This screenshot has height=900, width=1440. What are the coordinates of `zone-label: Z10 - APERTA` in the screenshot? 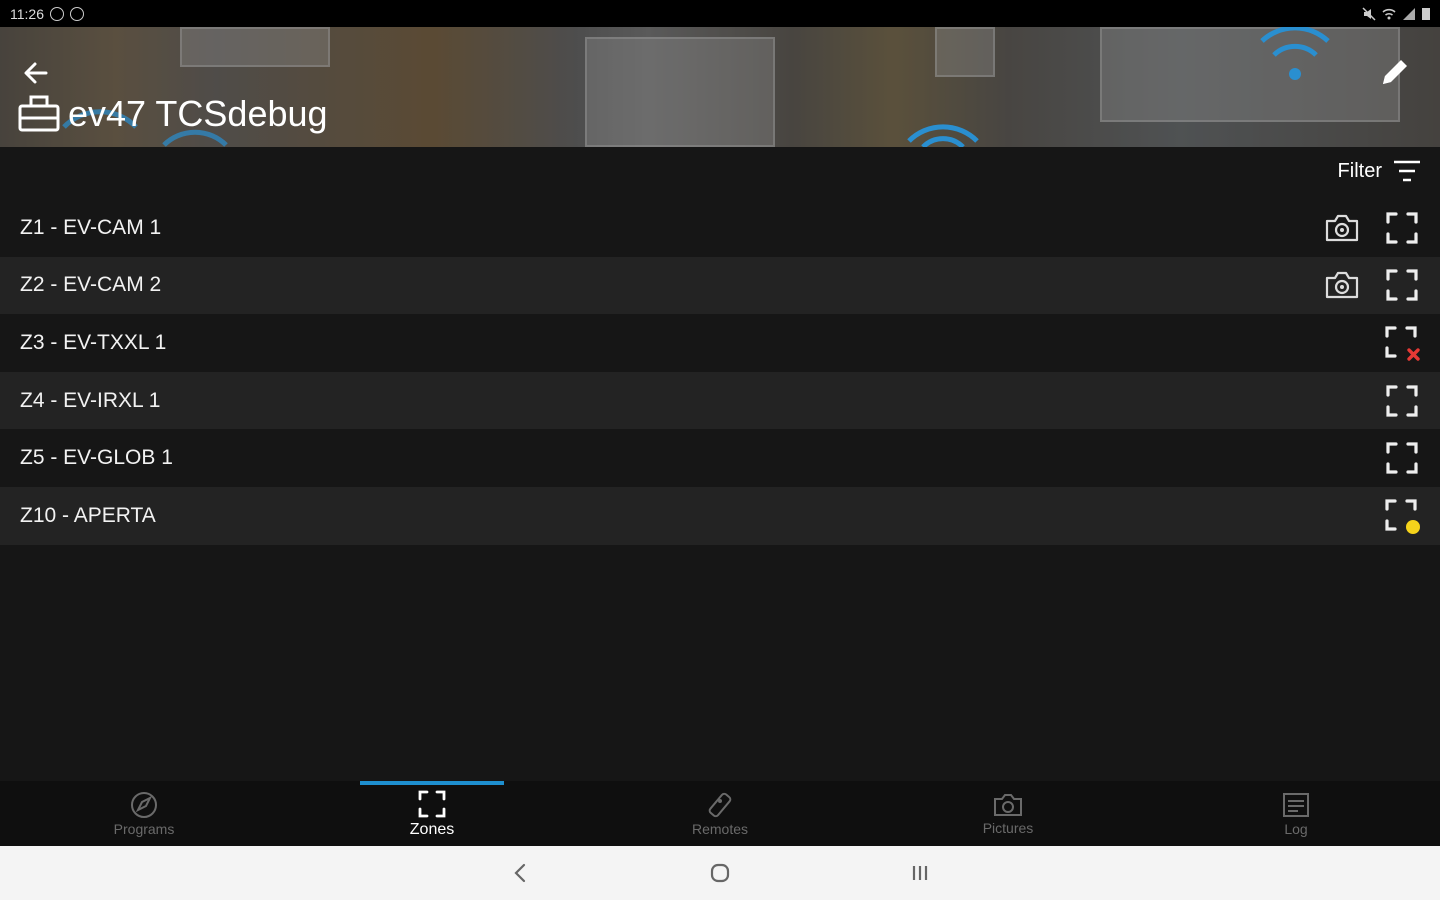 It's located at (88, 515).